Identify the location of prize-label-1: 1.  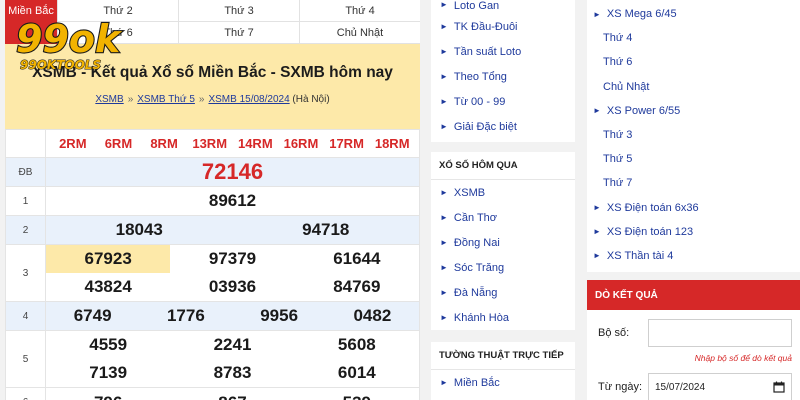
(25, 201).